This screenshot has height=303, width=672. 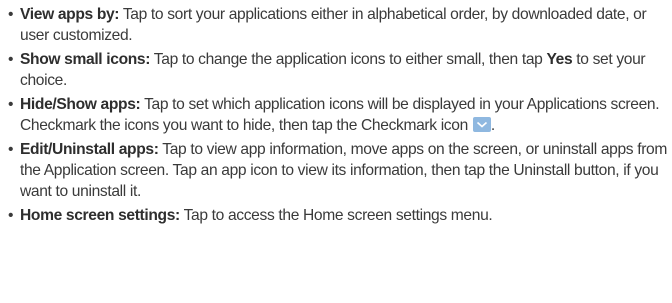 What do you see at coordinates (492, 125) in the screenshot?
I see `item-description-end: .` at bounding box center [492, 125].